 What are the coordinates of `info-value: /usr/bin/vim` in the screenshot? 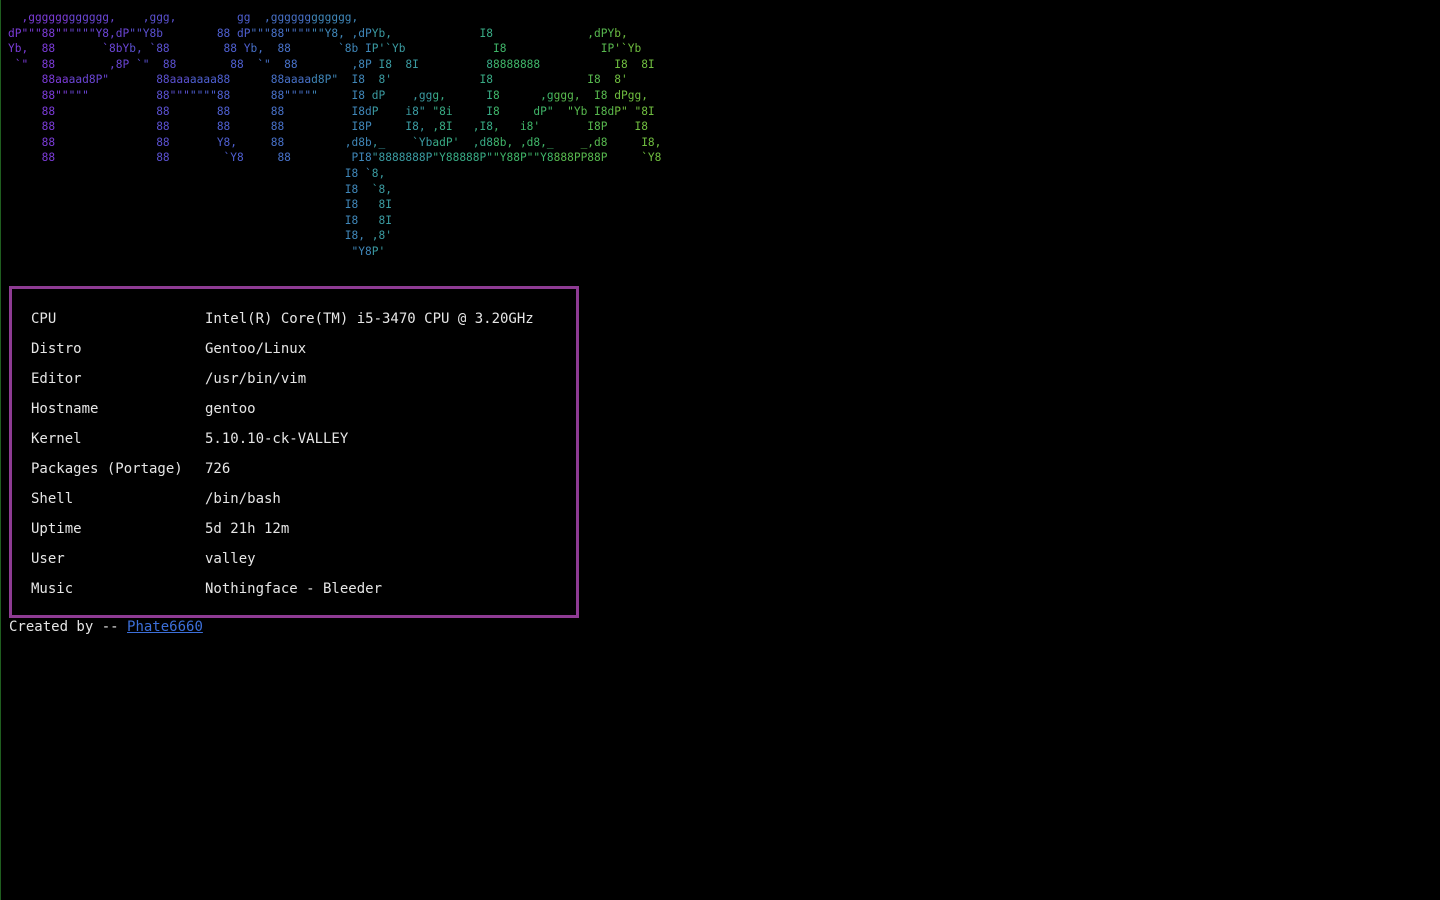 It's located at (256, 379).